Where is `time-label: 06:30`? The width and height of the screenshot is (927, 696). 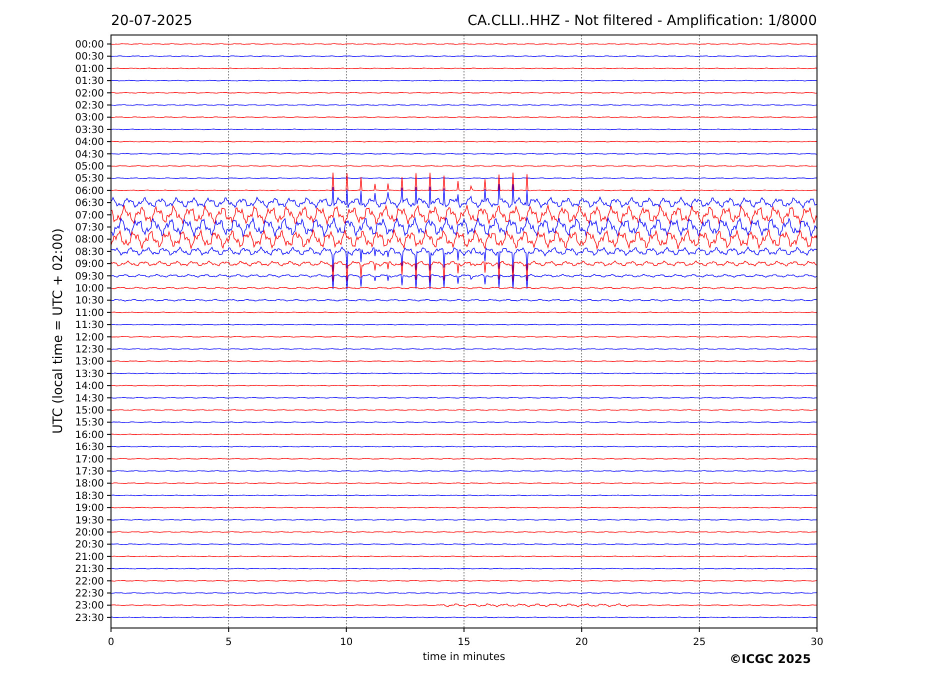 time-label: 06:30 is located at coordinates (89, 204).